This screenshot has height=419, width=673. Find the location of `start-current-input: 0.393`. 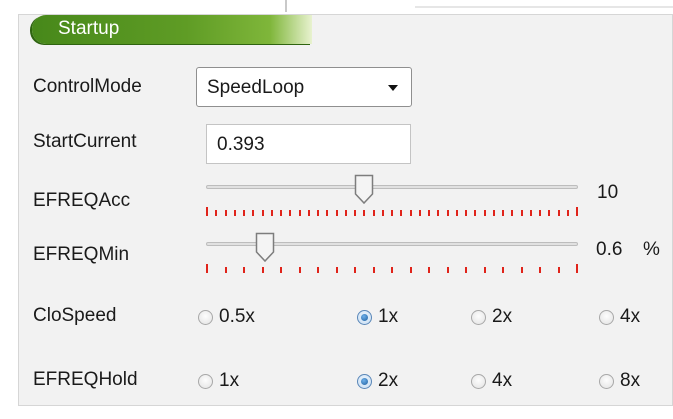

start-current-input: 0.393 is located at coordinates (308, 144).